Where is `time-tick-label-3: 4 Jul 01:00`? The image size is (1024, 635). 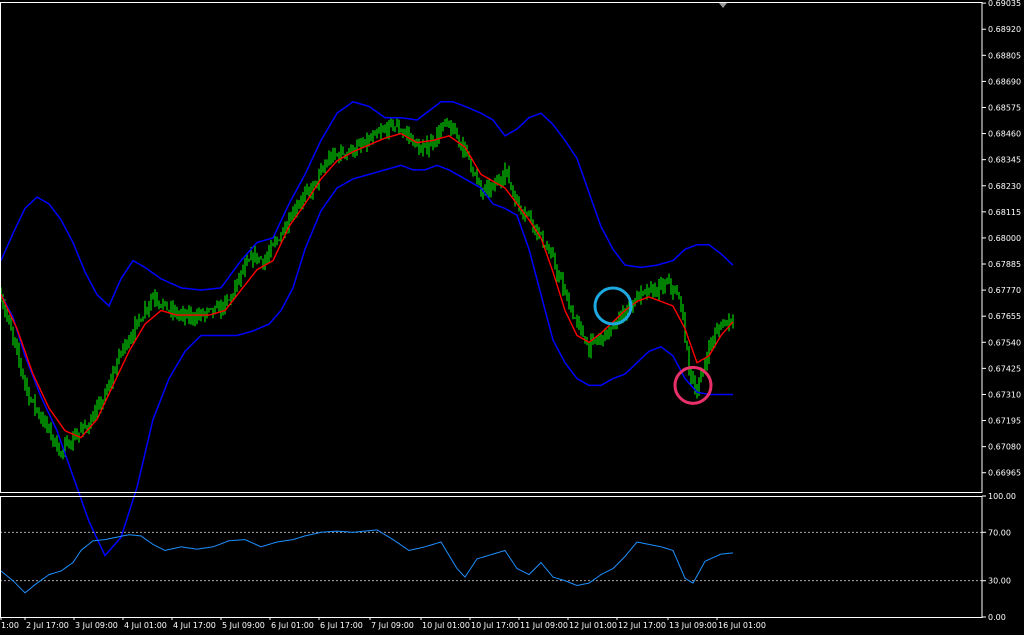 time-tick-label-3: 4 Jul 01:00 is located at coordinates (145, 625).